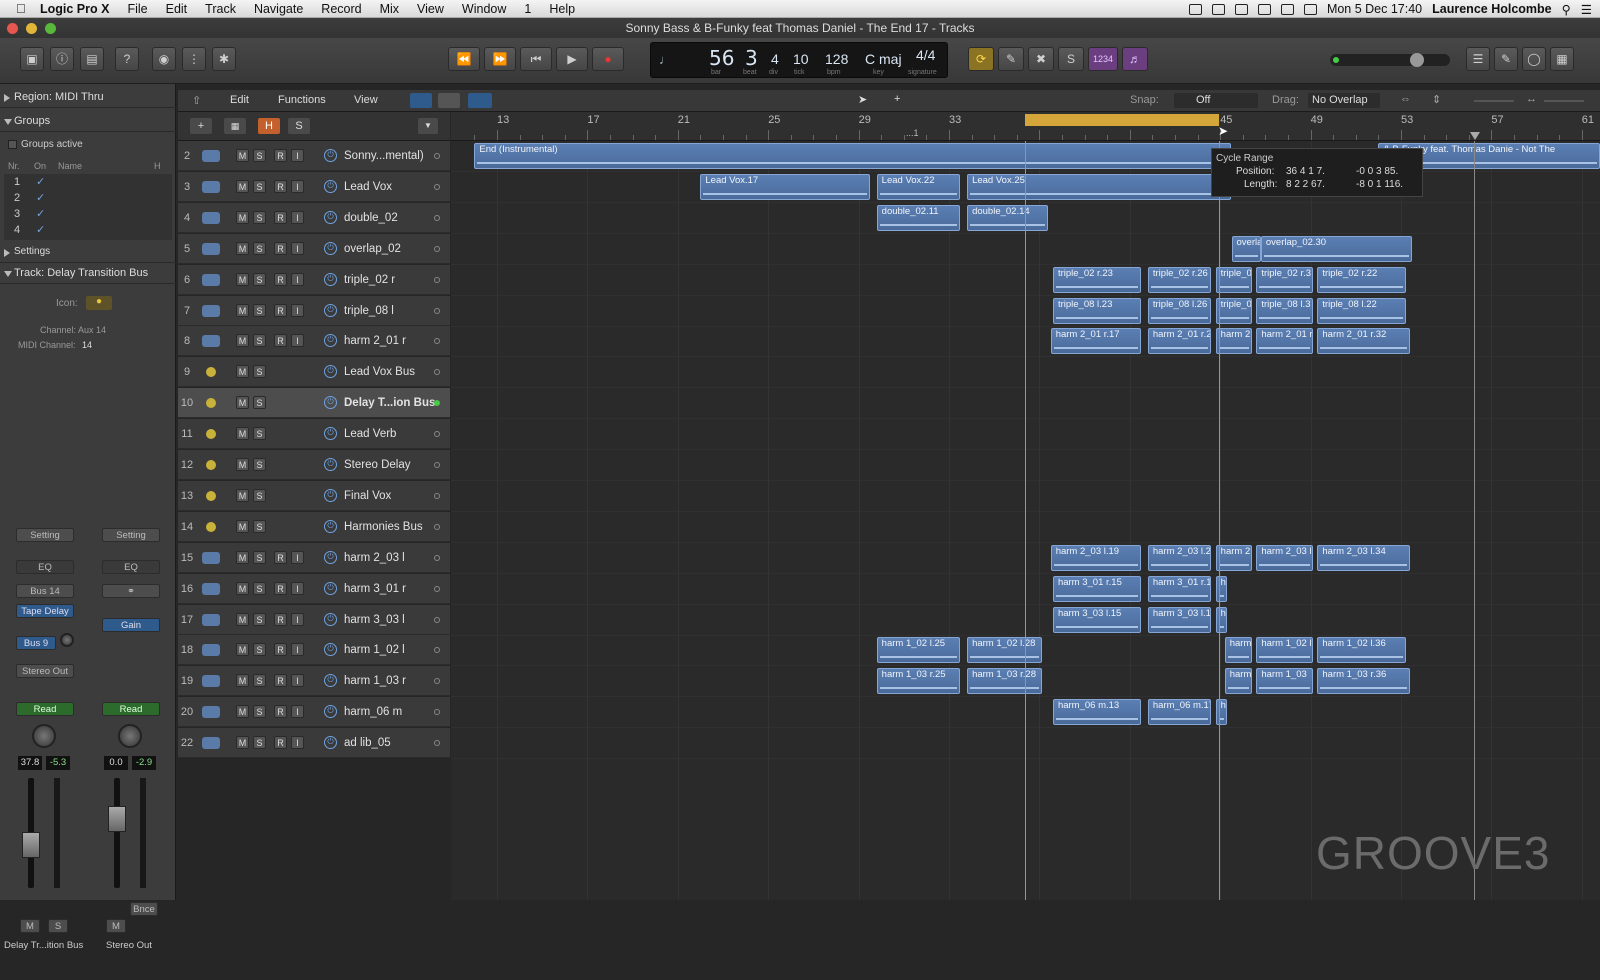 This screenshot has width=1600, height=980. I want to click on add-track-button: +, so click(201, 126).